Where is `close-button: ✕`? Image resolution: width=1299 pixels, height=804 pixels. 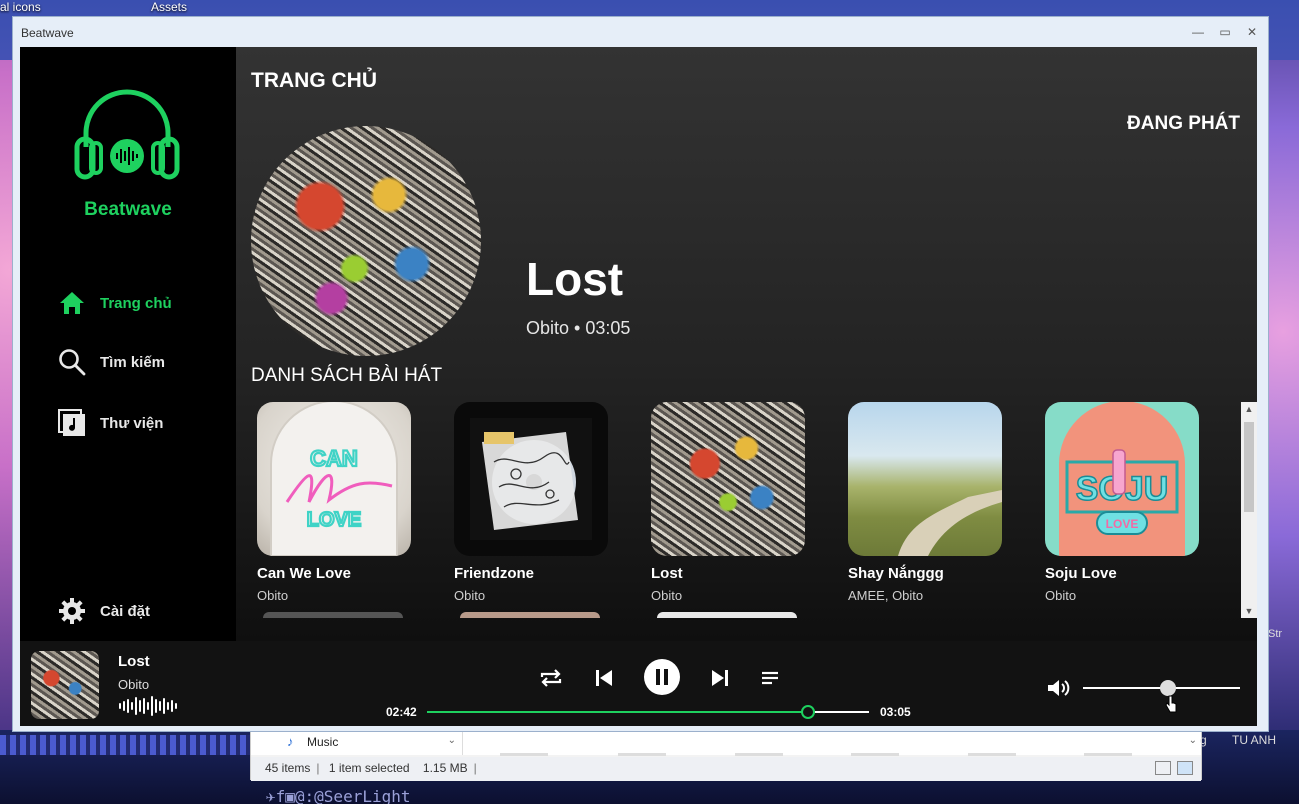 close-button: ✕ is located at coordinates (1252, 32).